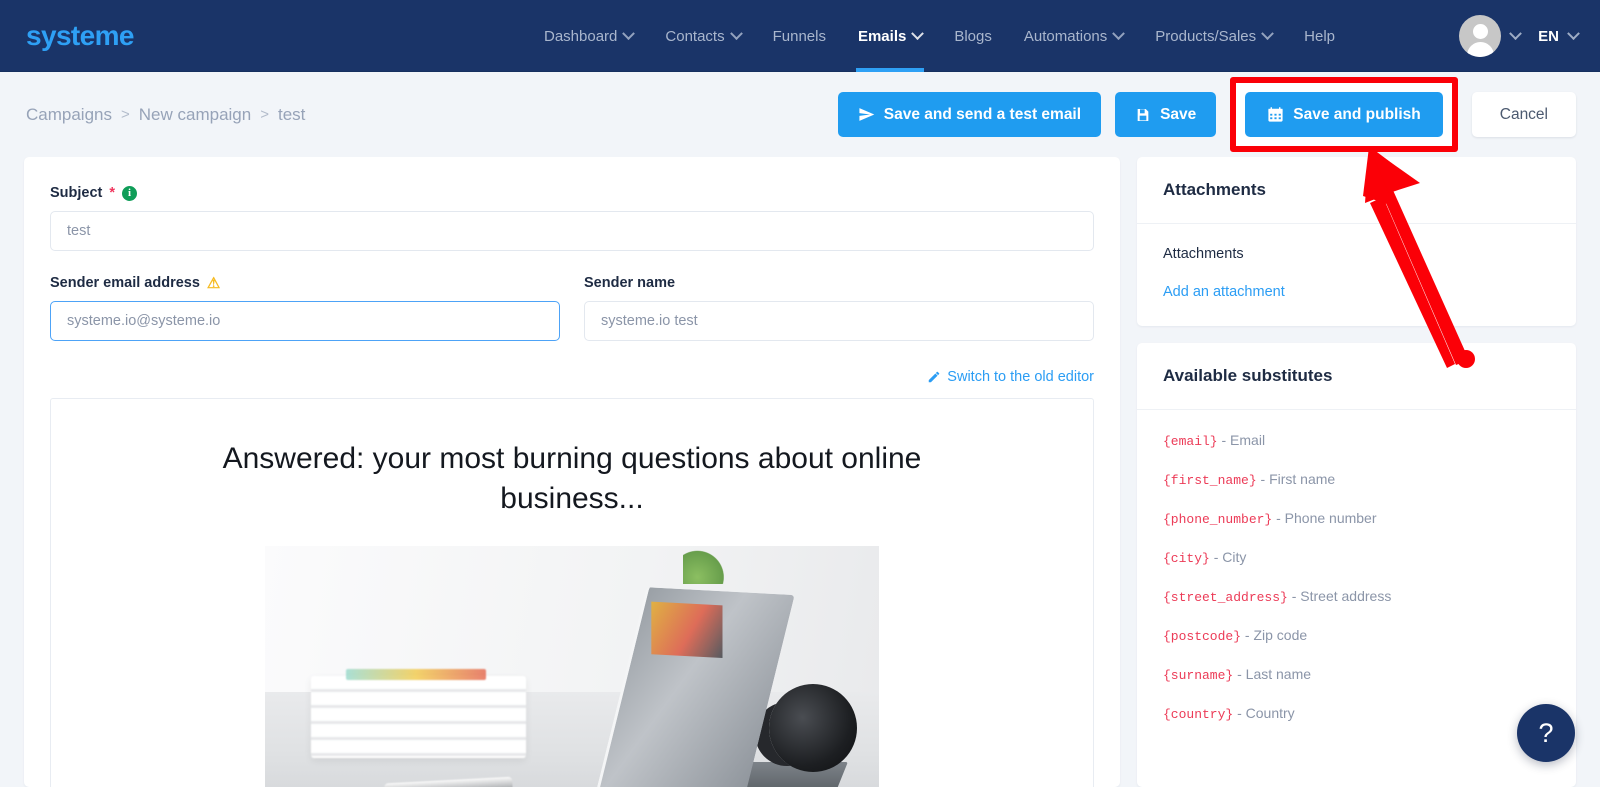 The height and width of the screenshot is (787, 1600). I want to click on save-and-publish-highlight-box: Save and publish, so click(1344, 114).